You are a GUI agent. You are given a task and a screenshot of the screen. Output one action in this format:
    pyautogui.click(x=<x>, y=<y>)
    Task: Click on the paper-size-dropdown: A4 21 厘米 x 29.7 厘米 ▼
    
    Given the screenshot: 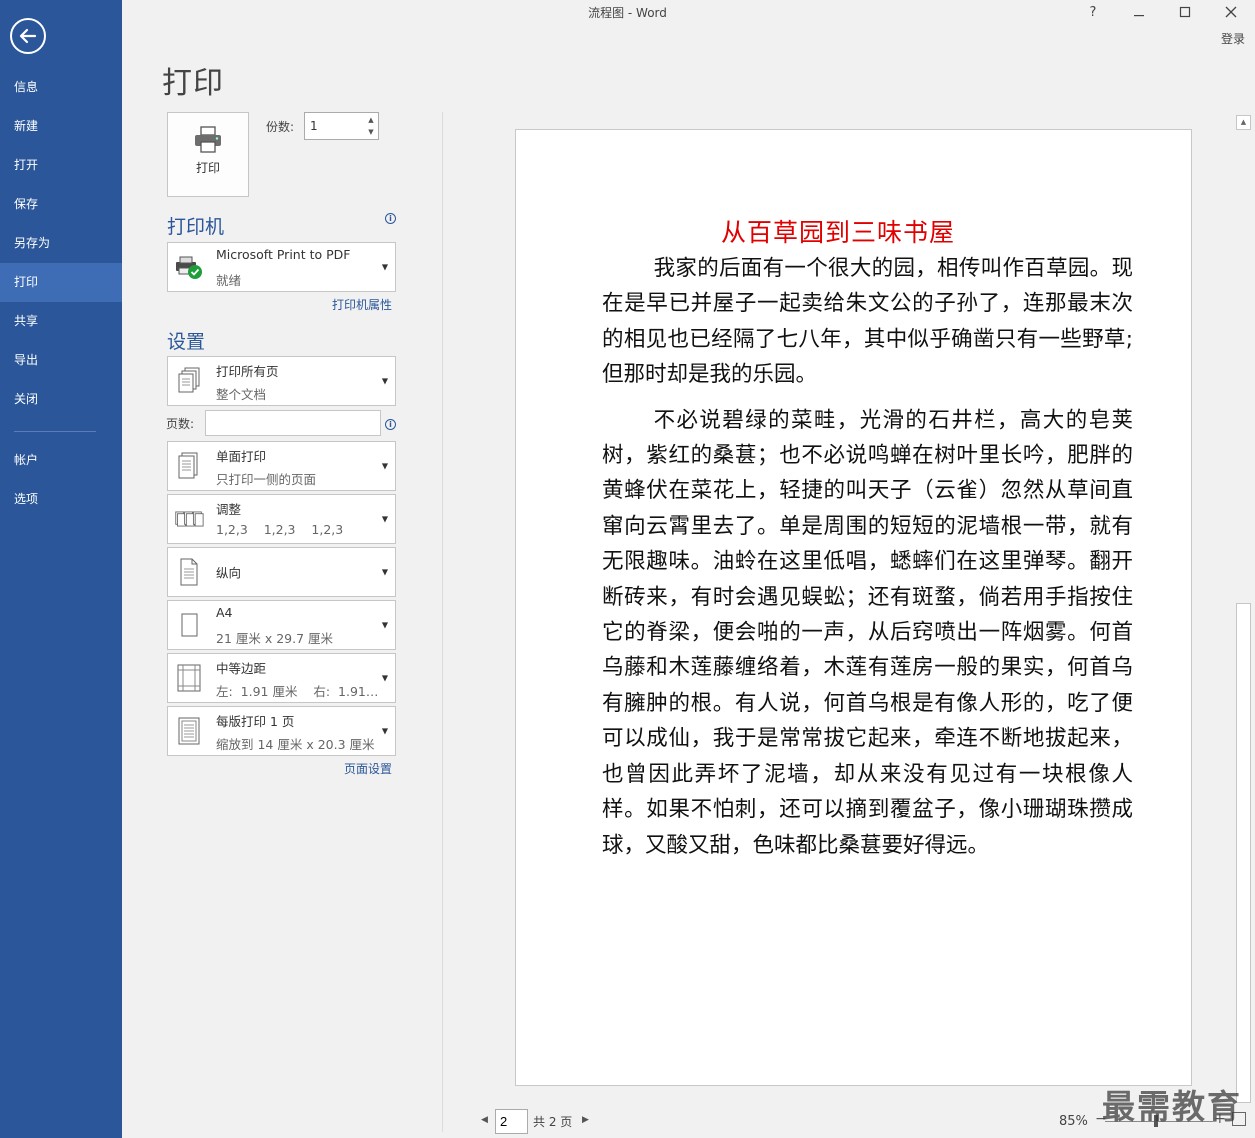 What is the action you would take?
    pyautogui.click(x=281, y=625)
    